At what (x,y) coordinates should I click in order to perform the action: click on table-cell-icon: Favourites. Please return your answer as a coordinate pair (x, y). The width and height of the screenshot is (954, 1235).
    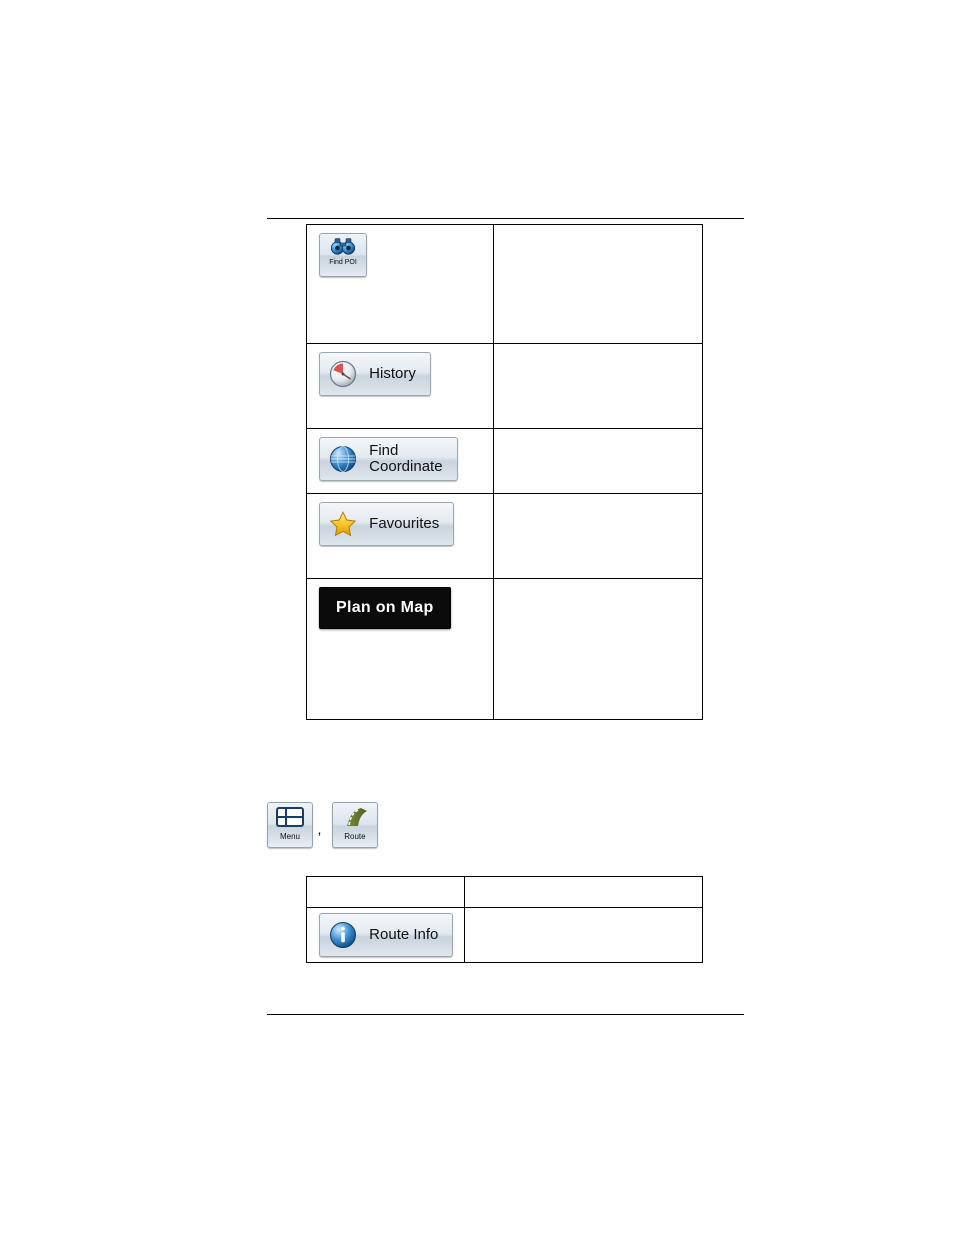
    Looking at the image, I should click on (400, 536).